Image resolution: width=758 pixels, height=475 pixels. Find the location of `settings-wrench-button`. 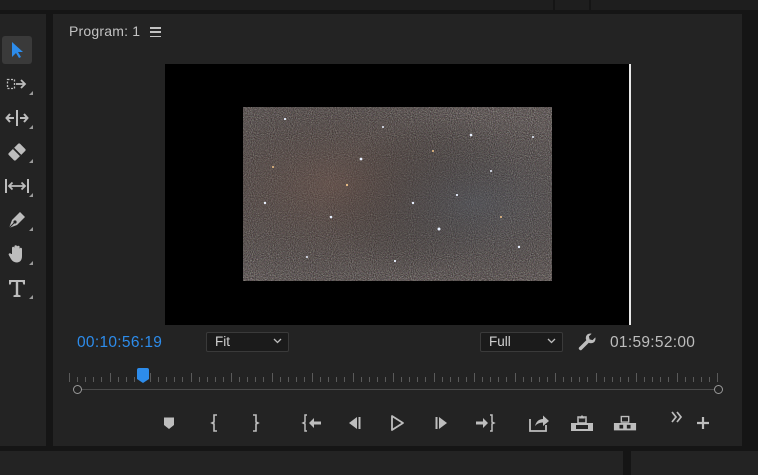

settings-wrench-button is located at coordinates (587, 342).